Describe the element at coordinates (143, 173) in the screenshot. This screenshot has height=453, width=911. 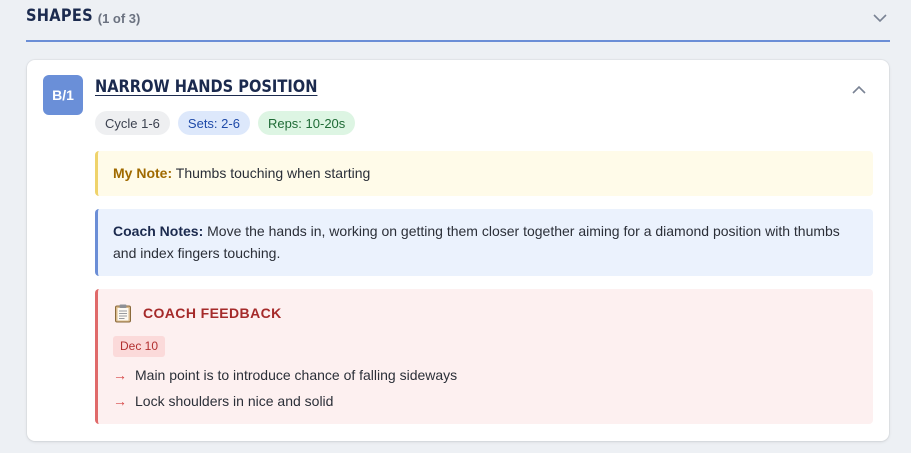
I see `my-note-label: My Note:` at that location.